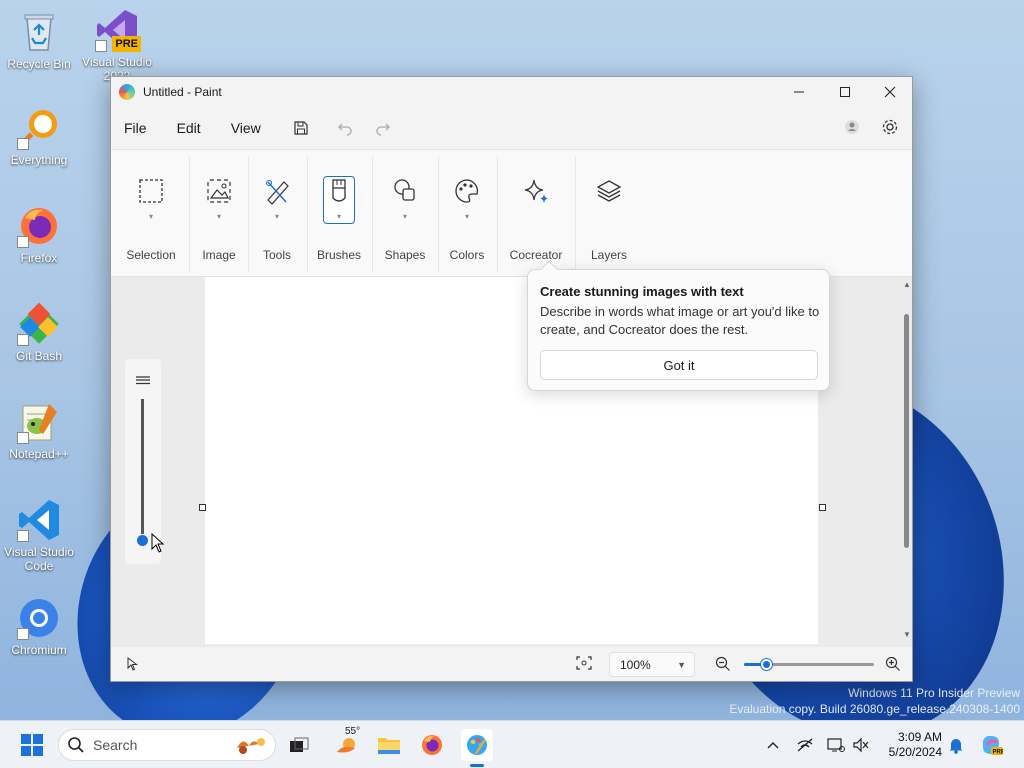 Image resolution: width=1024 pixels, height=768 pixels. I want to click on redo-button, so click(383, 128).